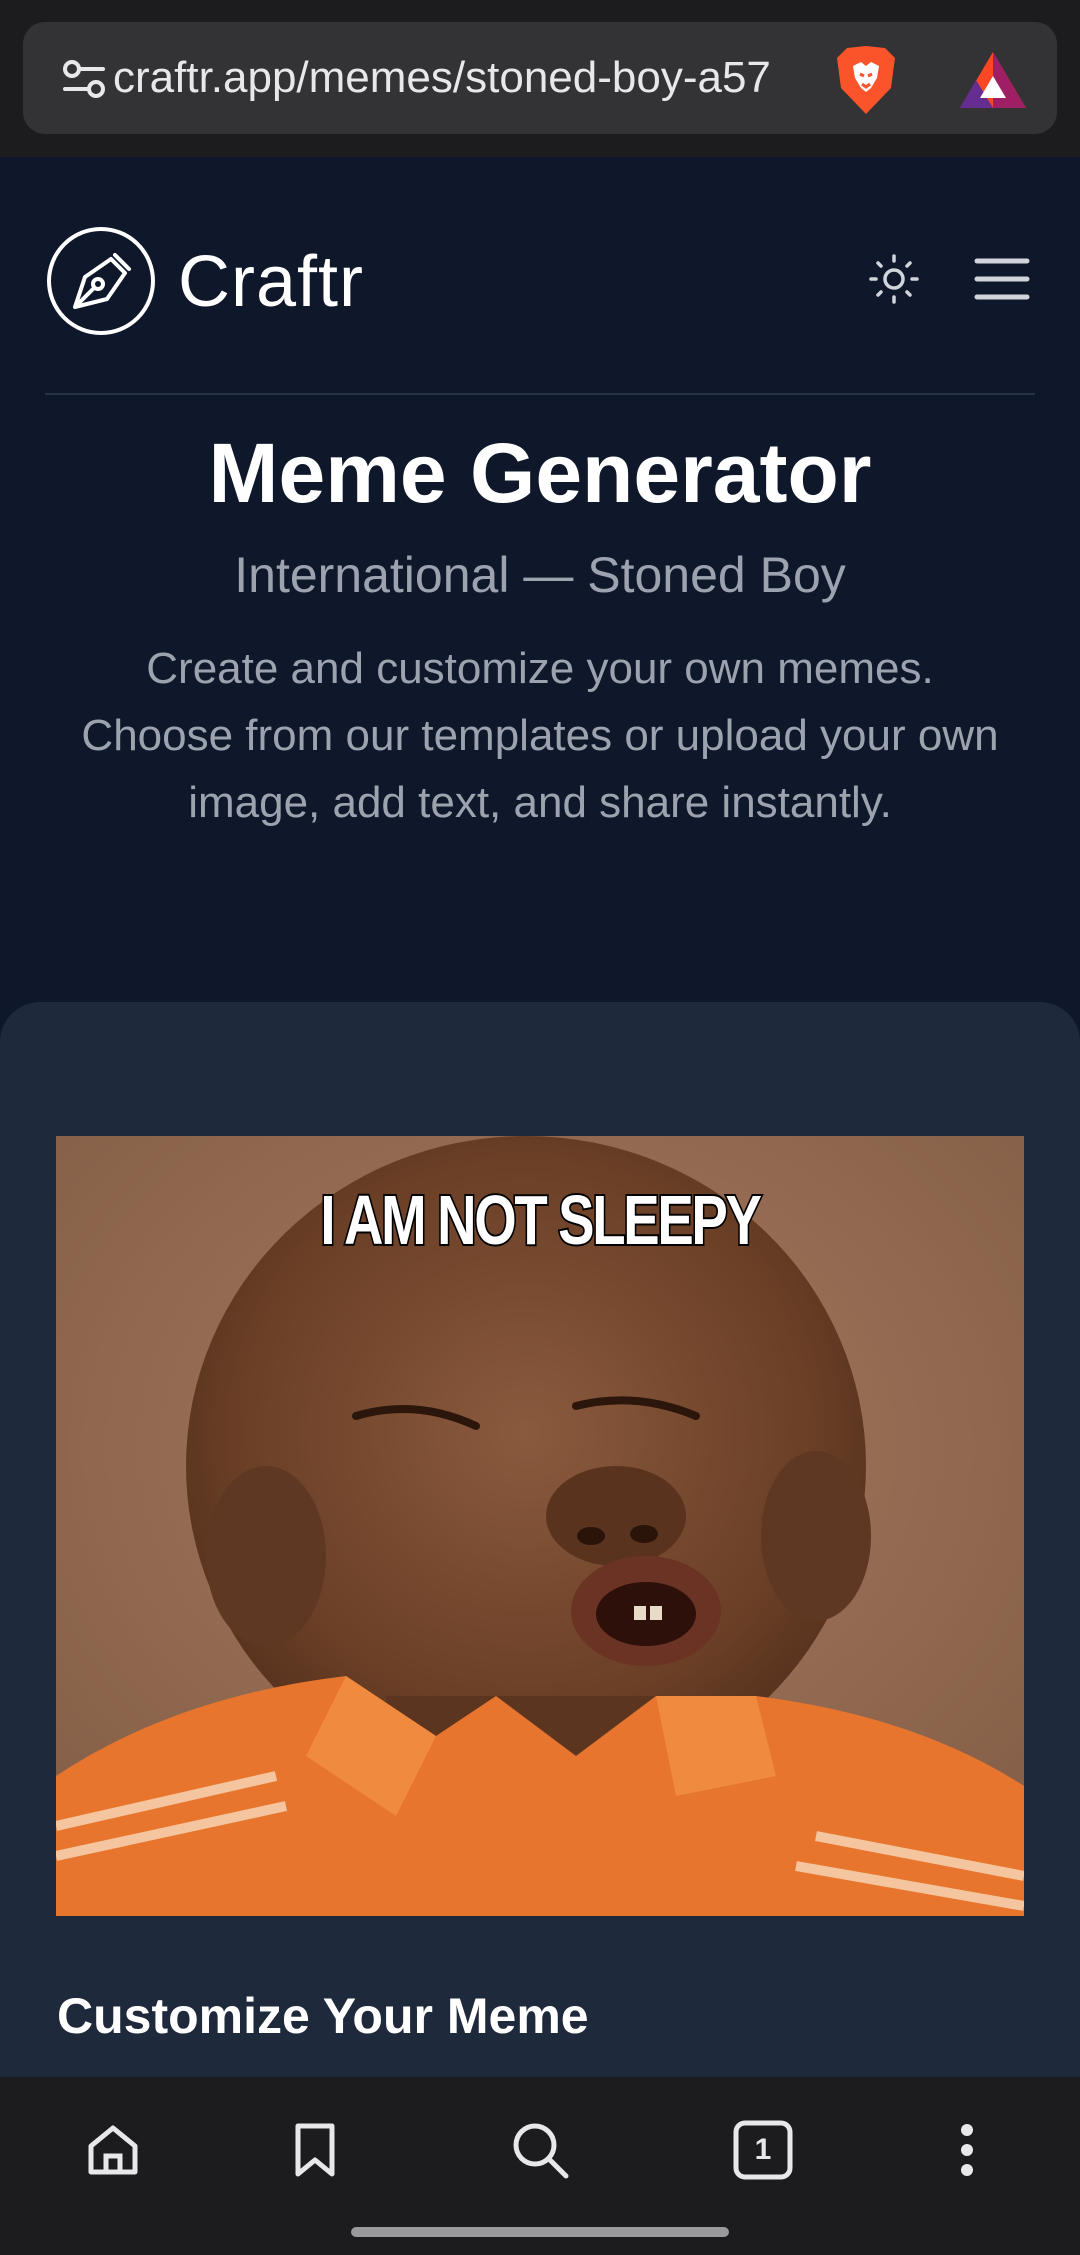 The image size is (1080, 2255). Describe the element at coordinates (894, 279) in the screenshot. I see `sun-icon` at that location.